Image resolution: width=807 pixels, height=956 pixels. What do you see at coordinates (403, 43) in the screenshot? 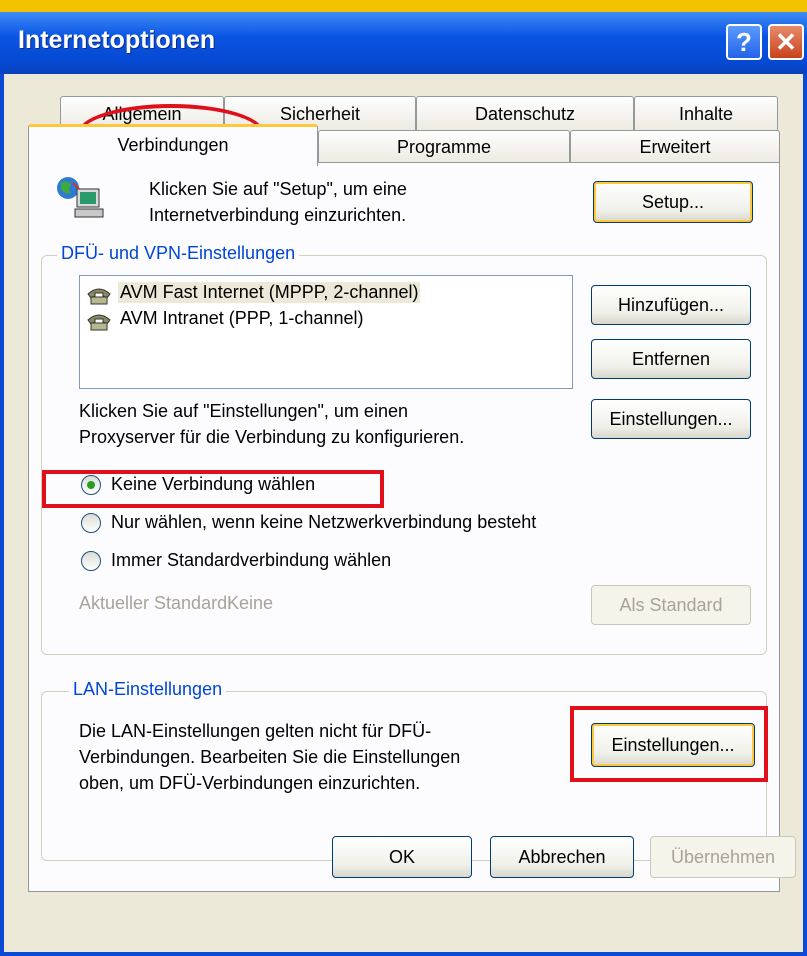
I see `title-bar: Internetoptionen ? ✕` at bounding box center [403, 43].